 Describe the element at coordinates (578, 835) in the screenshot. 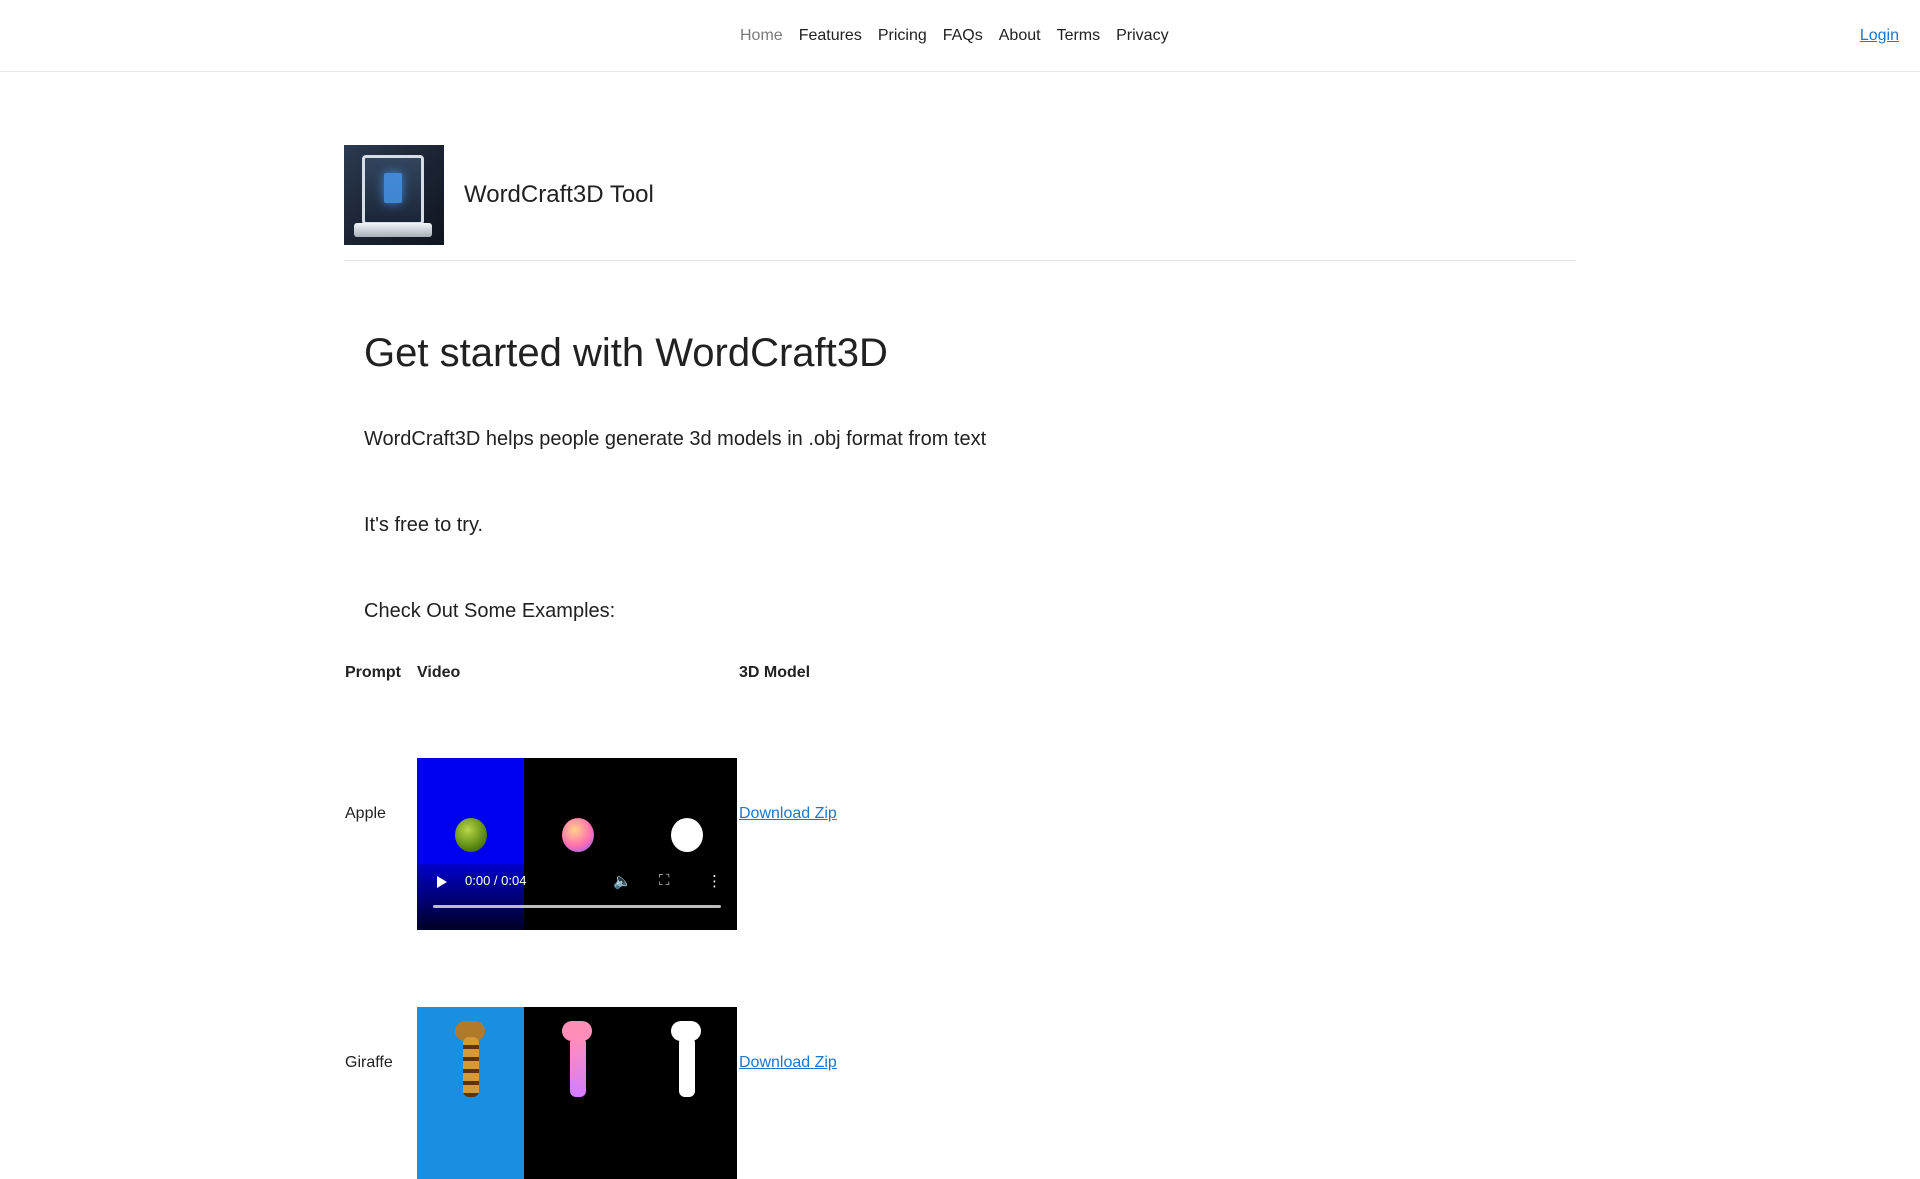

I see `apple-normal-map` at that location.